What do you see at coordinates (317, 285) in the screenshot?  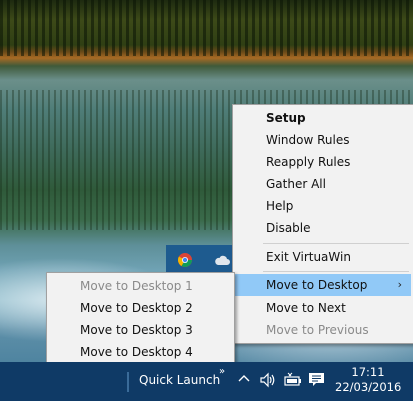 I see `menu-item-label: Move to Desktop` at bounding box center [317, 285].